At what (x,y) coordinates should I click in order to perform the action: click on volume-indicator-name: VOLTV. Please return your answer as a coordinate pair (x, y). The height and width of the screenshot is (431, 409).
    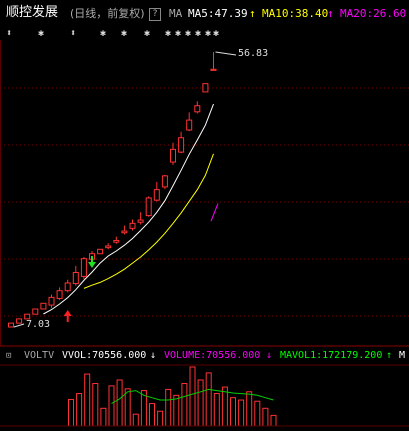
    Looking at the image, I should click on (39, 356).